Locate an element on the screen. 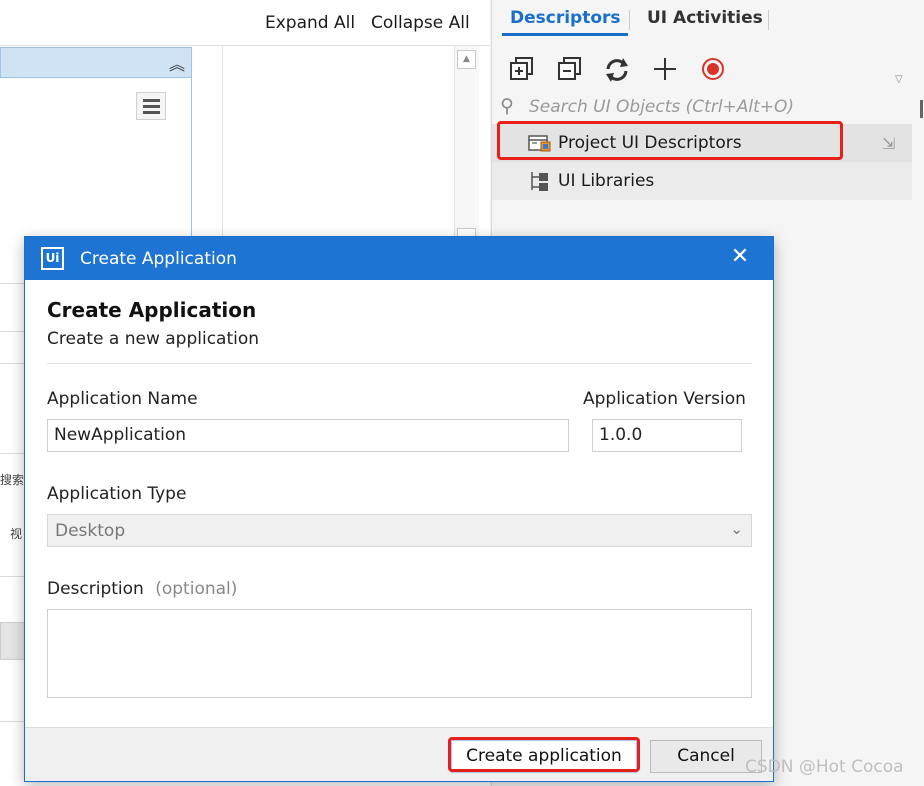 This screenshot has height=786, width=924. outline-toolbar: Expand All Collapse All is located at coordinates (245, 23).